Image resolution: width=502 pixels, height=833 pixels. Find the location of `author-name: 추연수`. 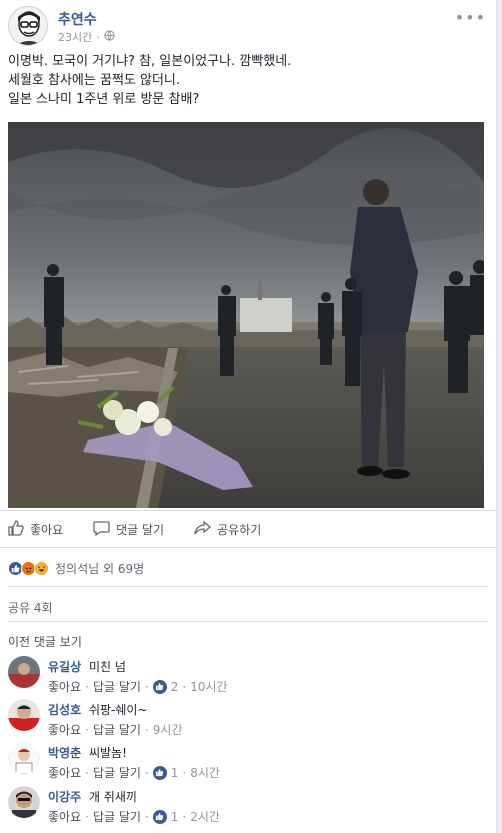

author-name: 추연수 is located at coordinates (77, 19).